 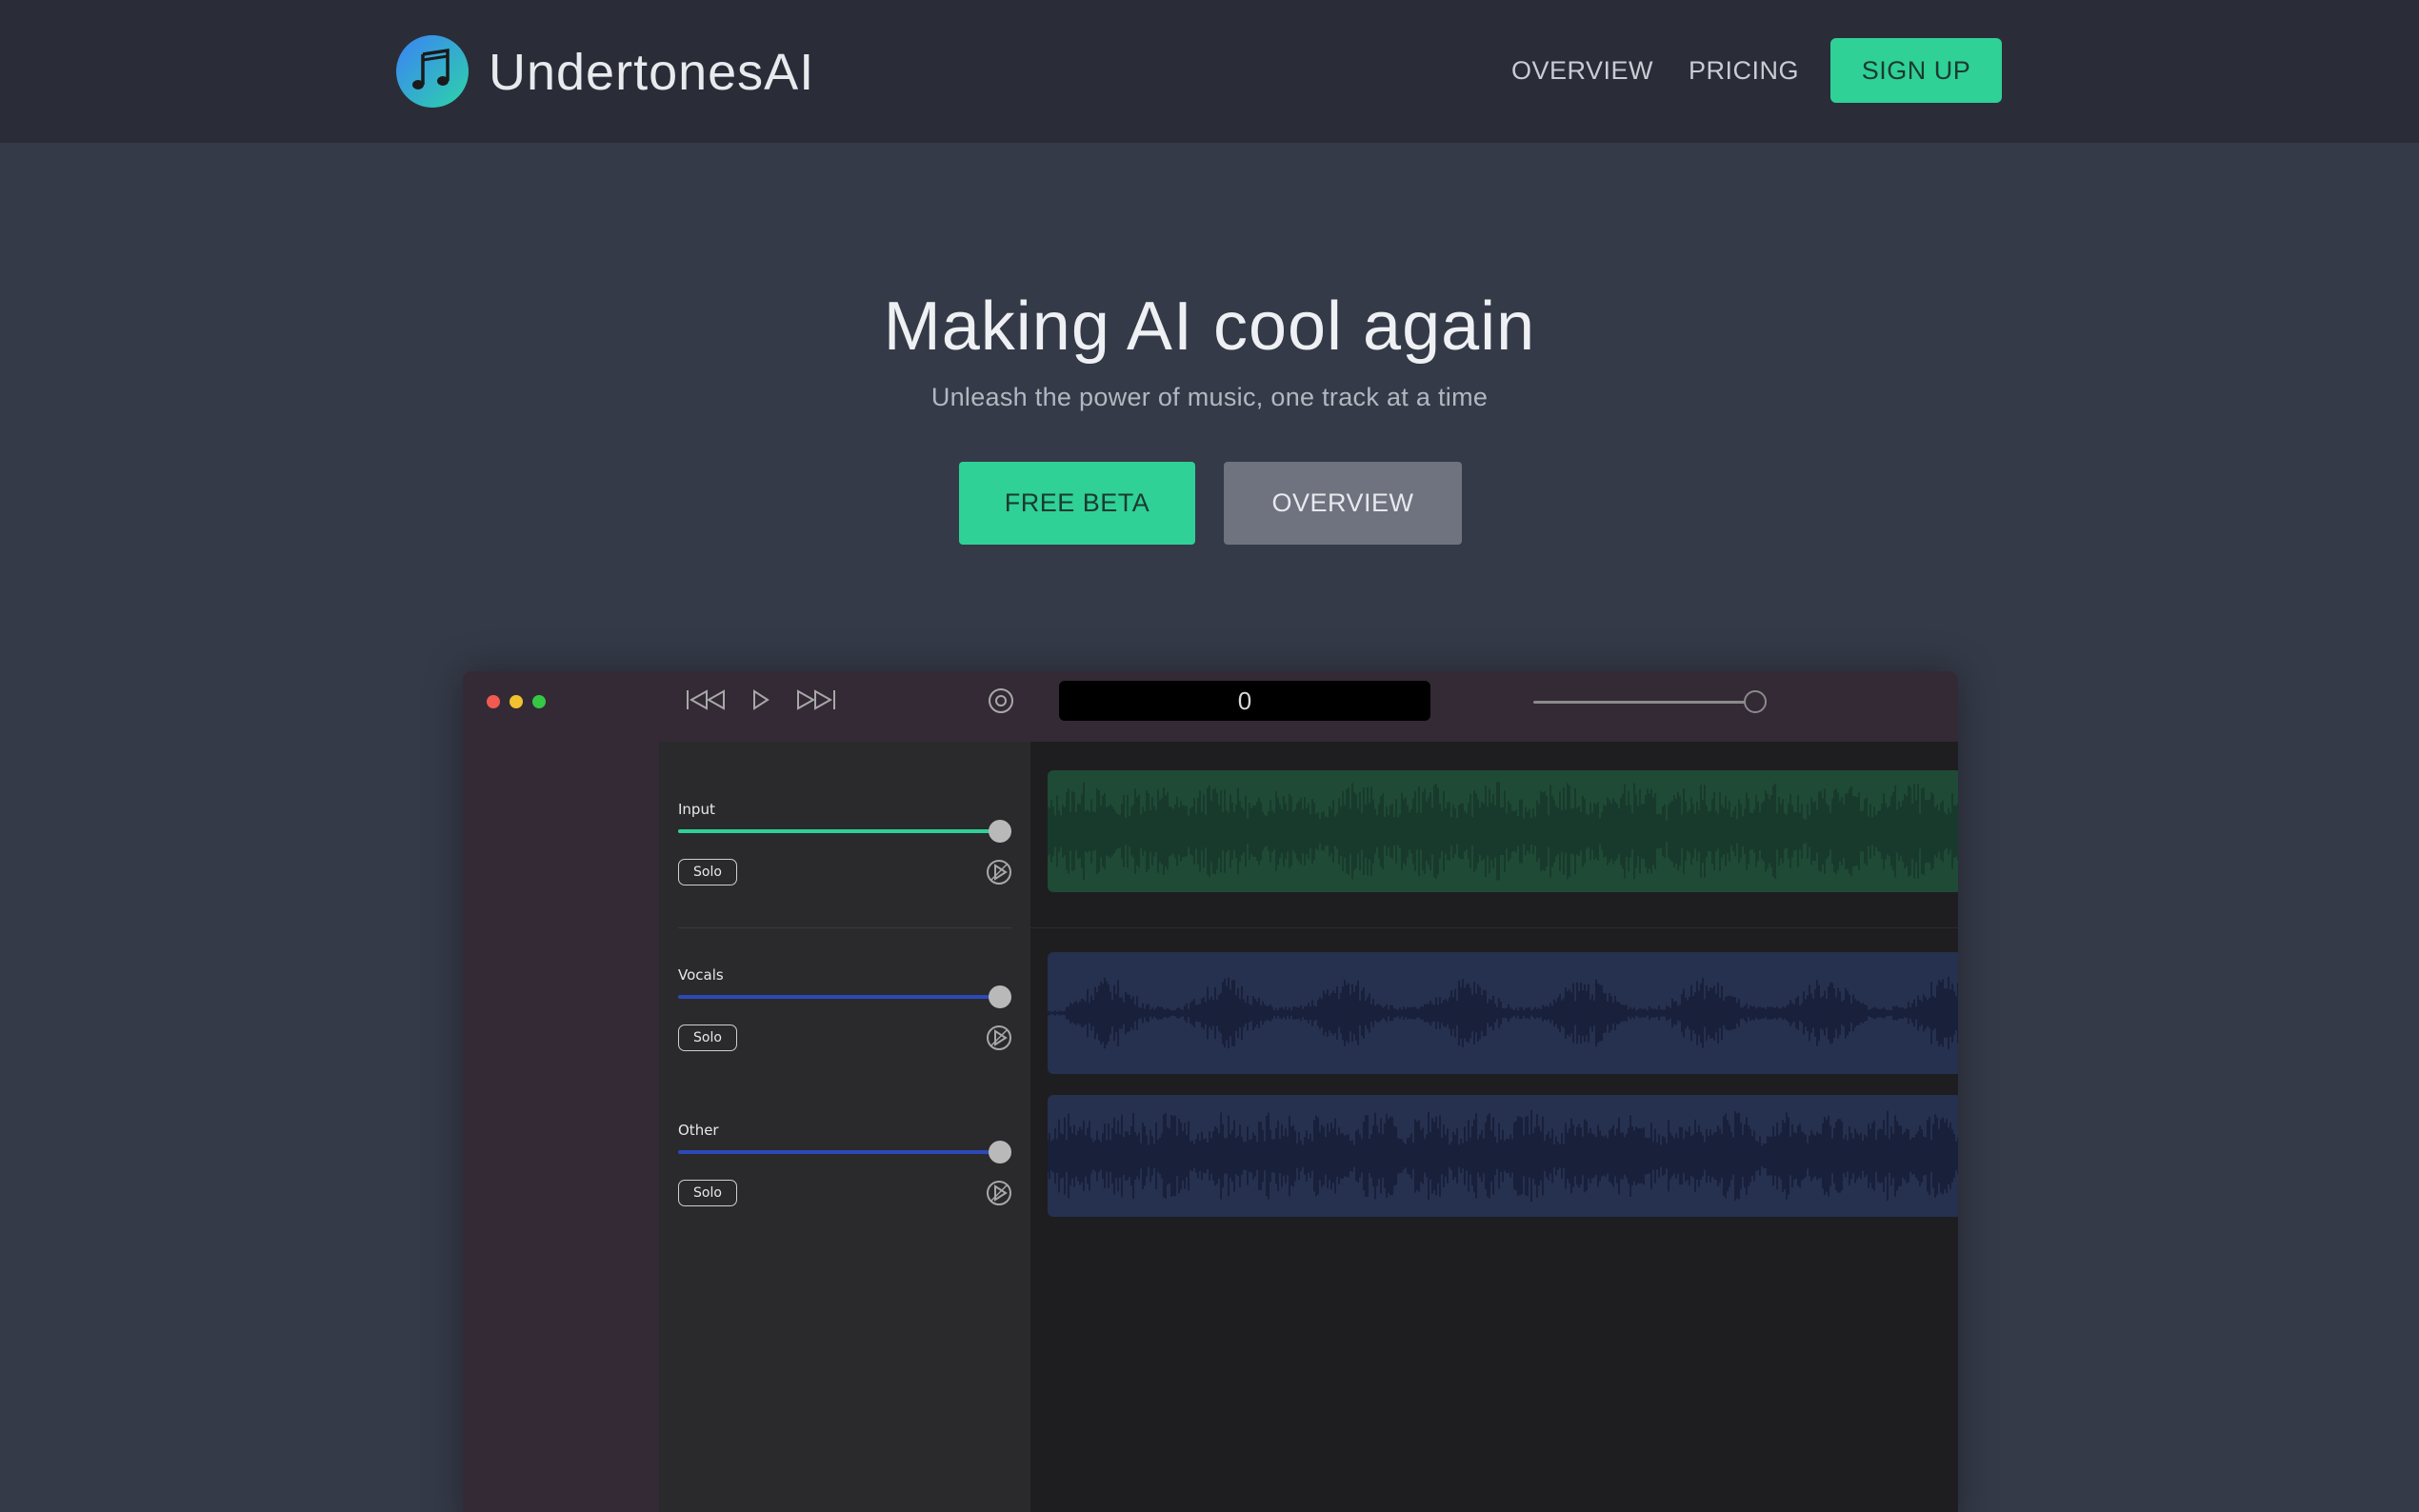 I want to click on waveform-other-graphic, so click(x=1503, y=1156).